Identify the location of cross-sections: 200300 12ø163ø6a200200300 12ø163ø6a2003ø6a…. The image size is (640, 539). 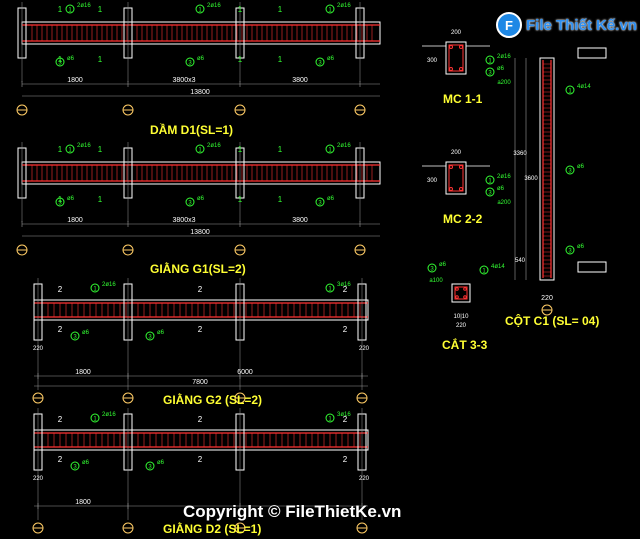
(466, 179).